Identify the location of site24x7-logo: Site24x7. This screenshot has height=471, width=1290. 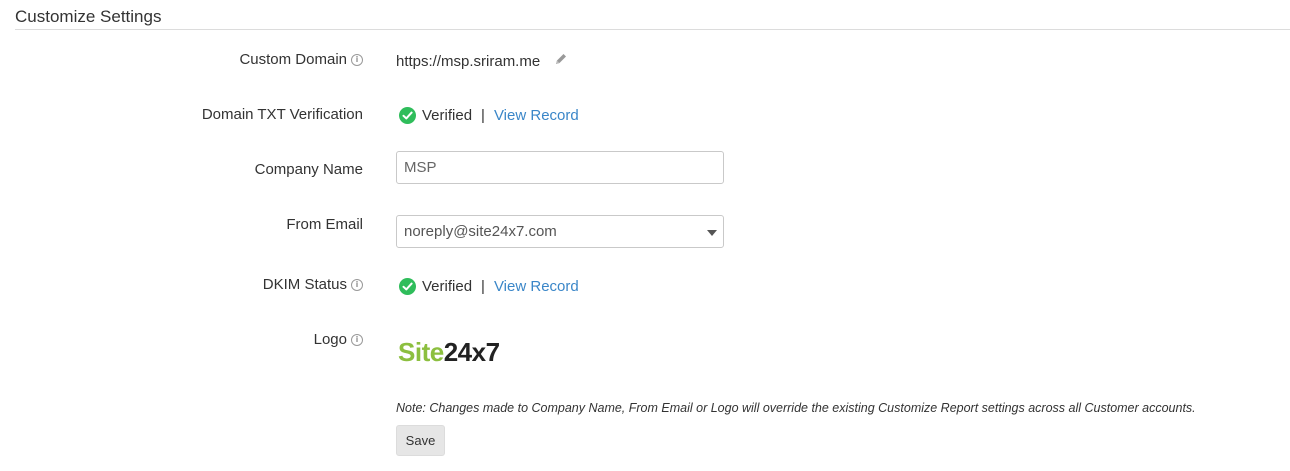
(449, 352).